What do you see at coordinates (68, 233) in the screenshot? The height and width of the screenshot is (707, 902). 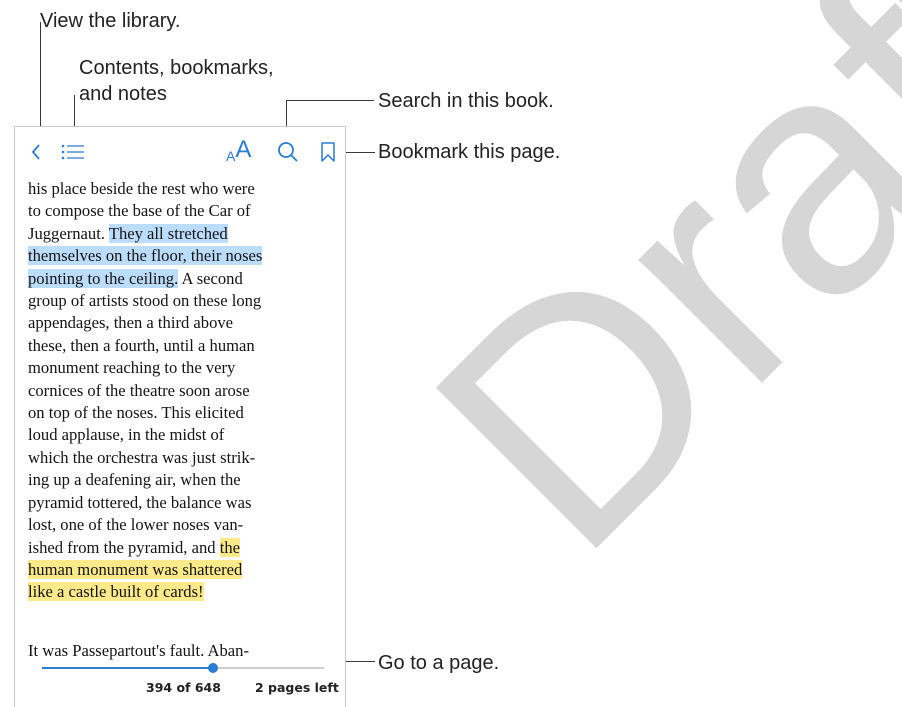 I see `text-segment: Juggernaut.` at bounding box center [68, 233].